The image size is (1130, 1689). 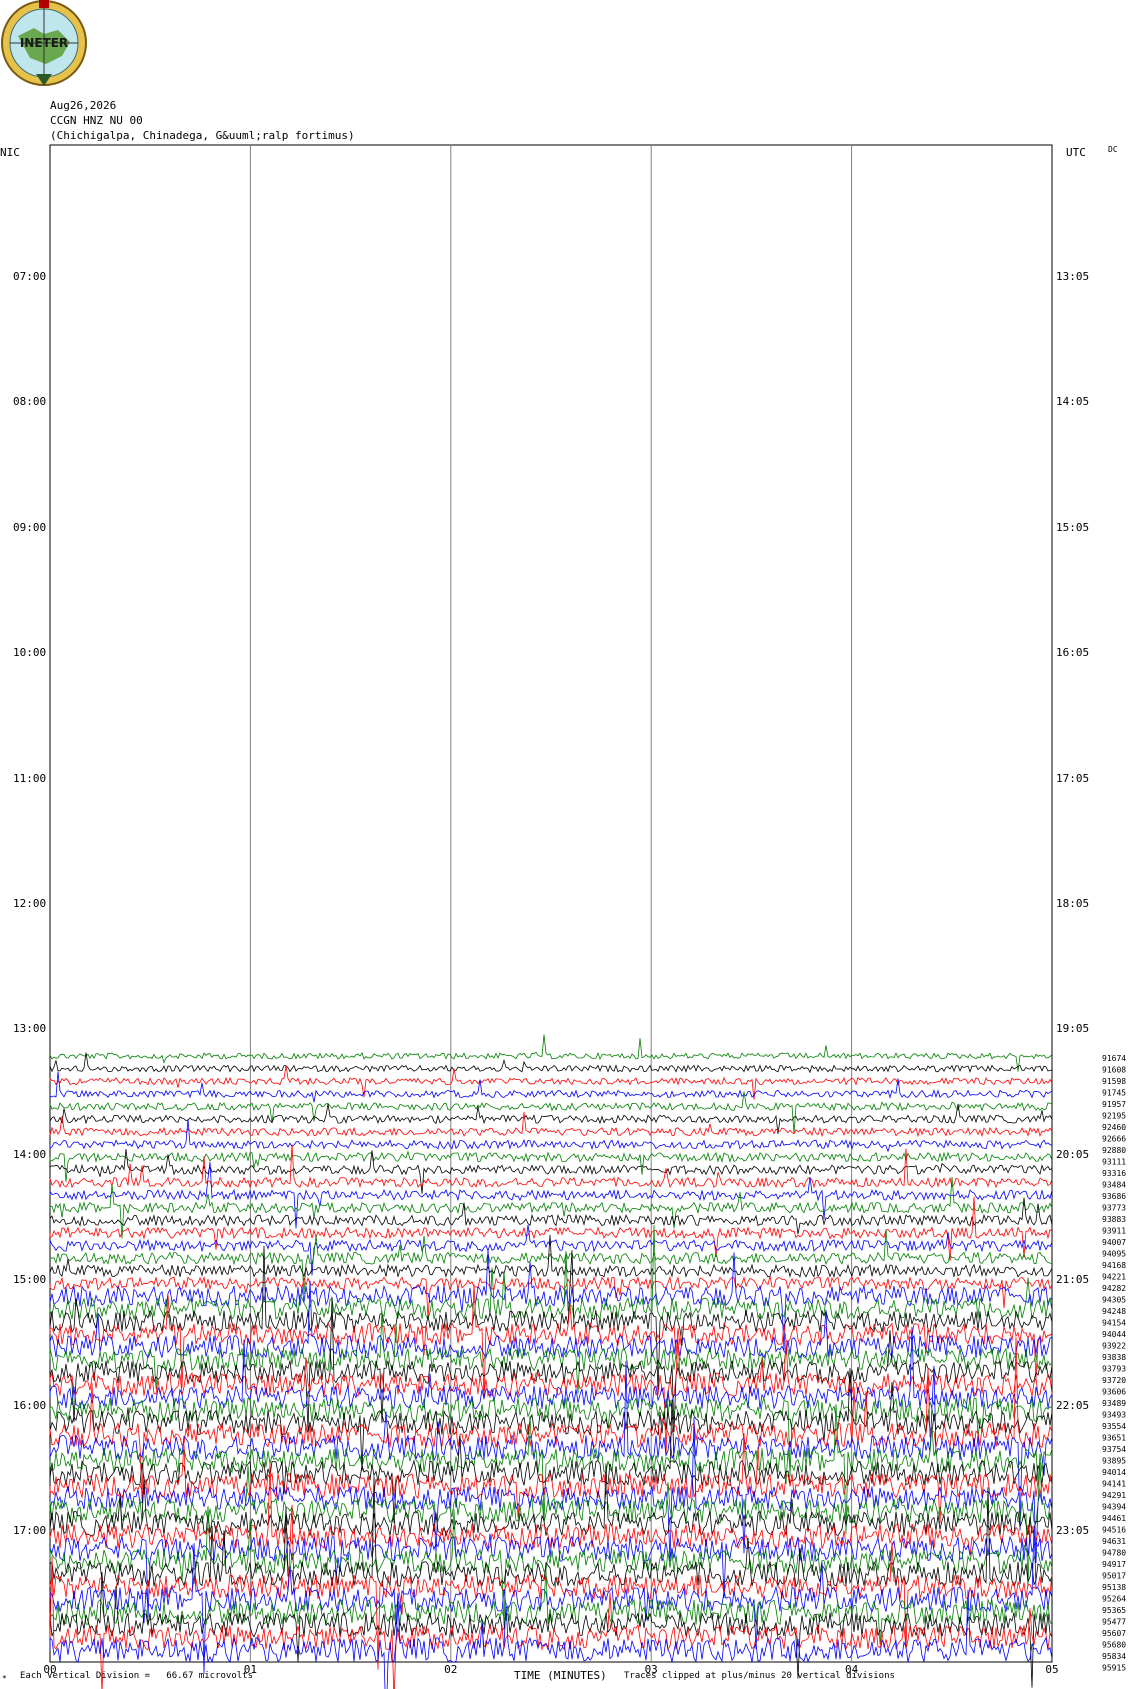 What do you see at coordinates (1114, 1104) in the screenshot?
I see `trace-value-label: 91957` at bounding box center [1114, 1104].